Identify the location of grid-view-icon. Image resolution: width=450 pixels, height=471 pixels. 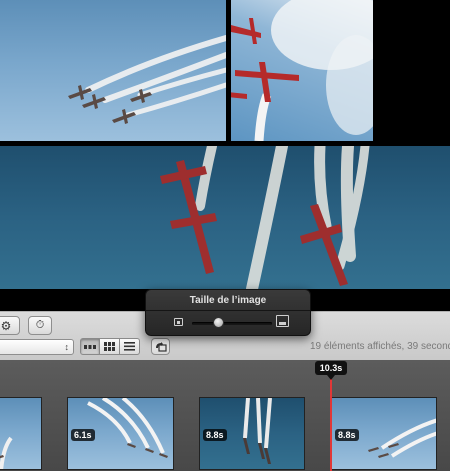
(109, 346).